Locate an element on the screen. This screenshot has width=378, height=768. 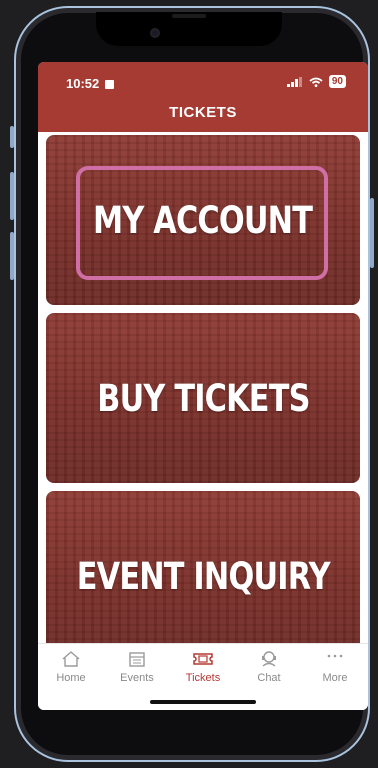
tab-label: Home is located at coordinates (71, 678).